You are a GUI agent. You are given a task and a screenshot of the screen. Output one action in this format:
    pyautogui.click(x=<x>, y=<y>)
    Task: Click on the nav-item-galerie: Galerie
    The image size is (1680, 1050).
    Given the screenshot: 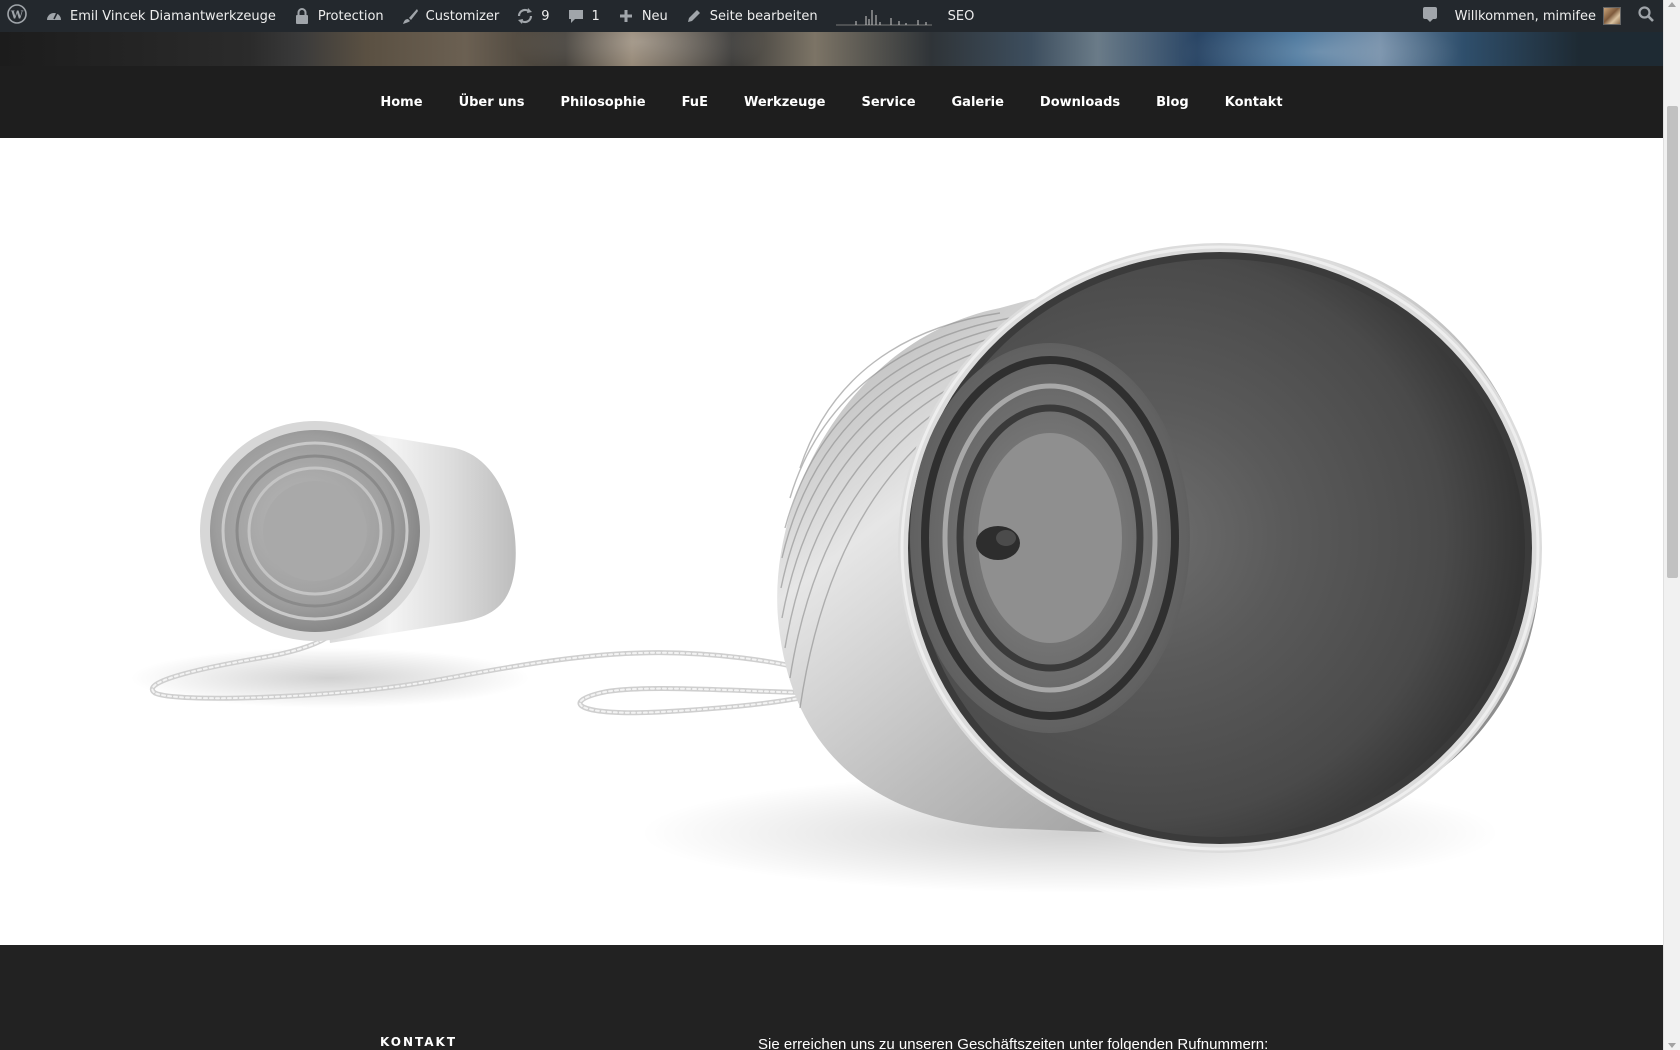 What is the action you would take?
    pyautogui.click(x=978, y=102)
    